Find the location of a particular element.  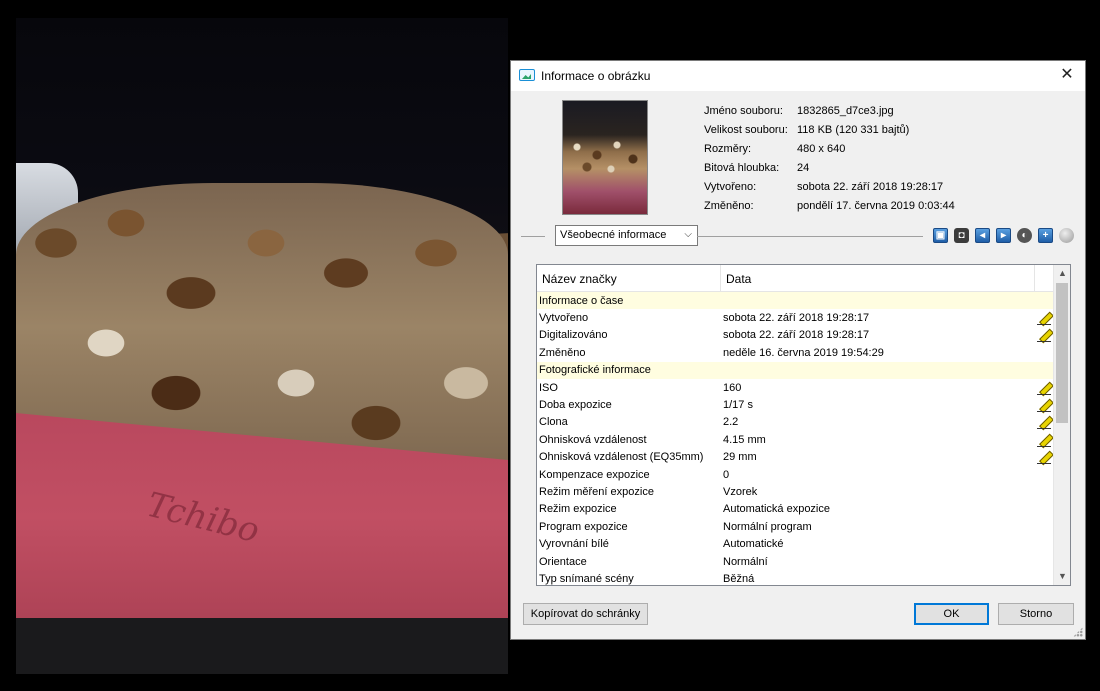

tag-data-cell: 2.2 is located at coordinates (731, 422).